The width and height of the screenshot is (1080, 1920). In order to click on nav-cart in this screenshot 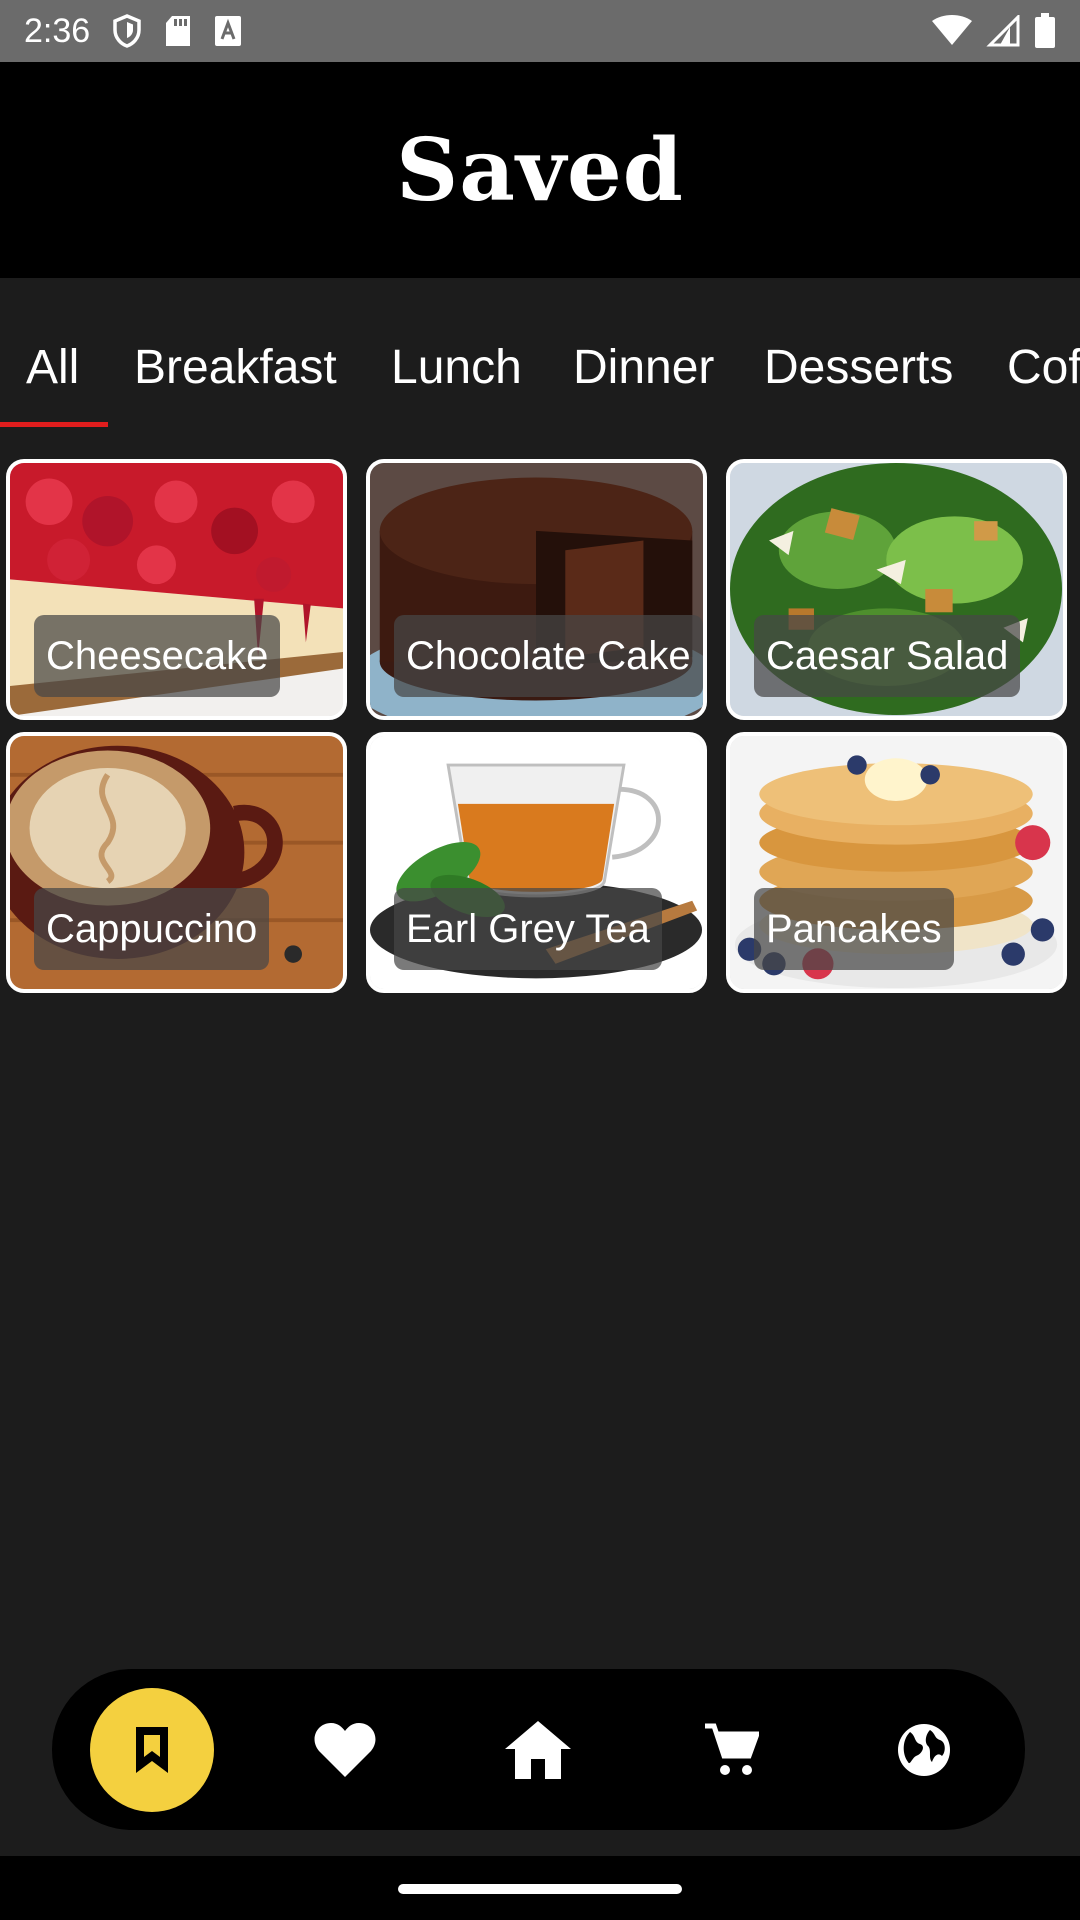, I will do `click(731, 1749)`.